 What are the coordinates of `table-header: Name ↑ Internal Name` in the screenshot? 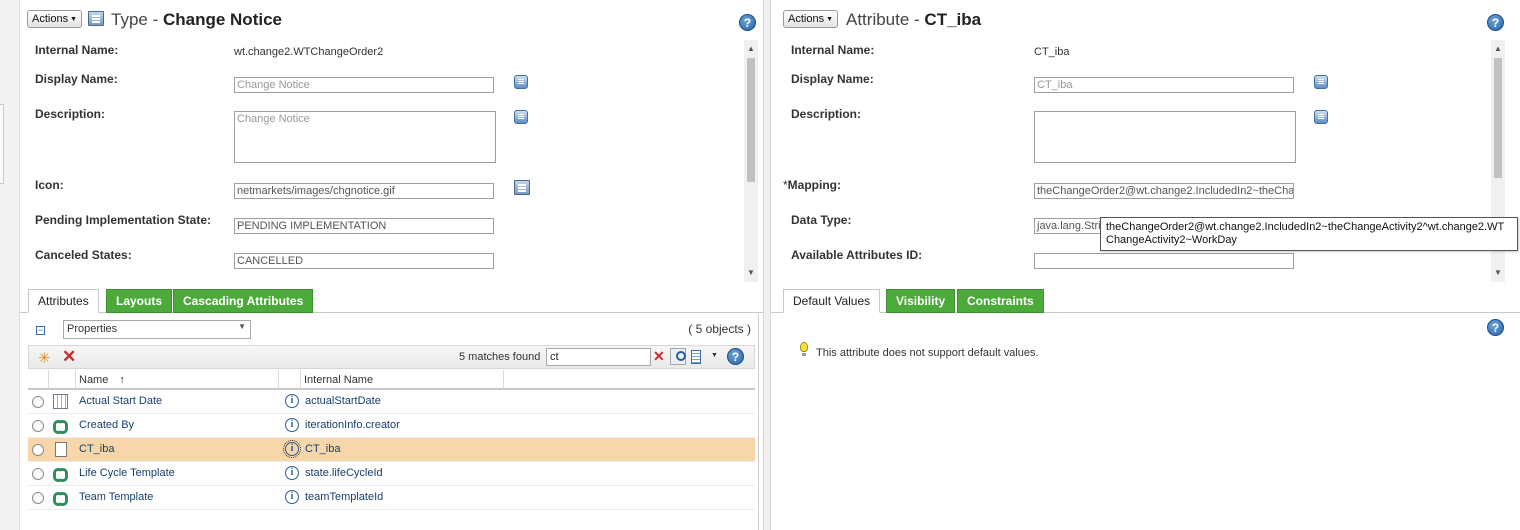 It's located at (391, 380).